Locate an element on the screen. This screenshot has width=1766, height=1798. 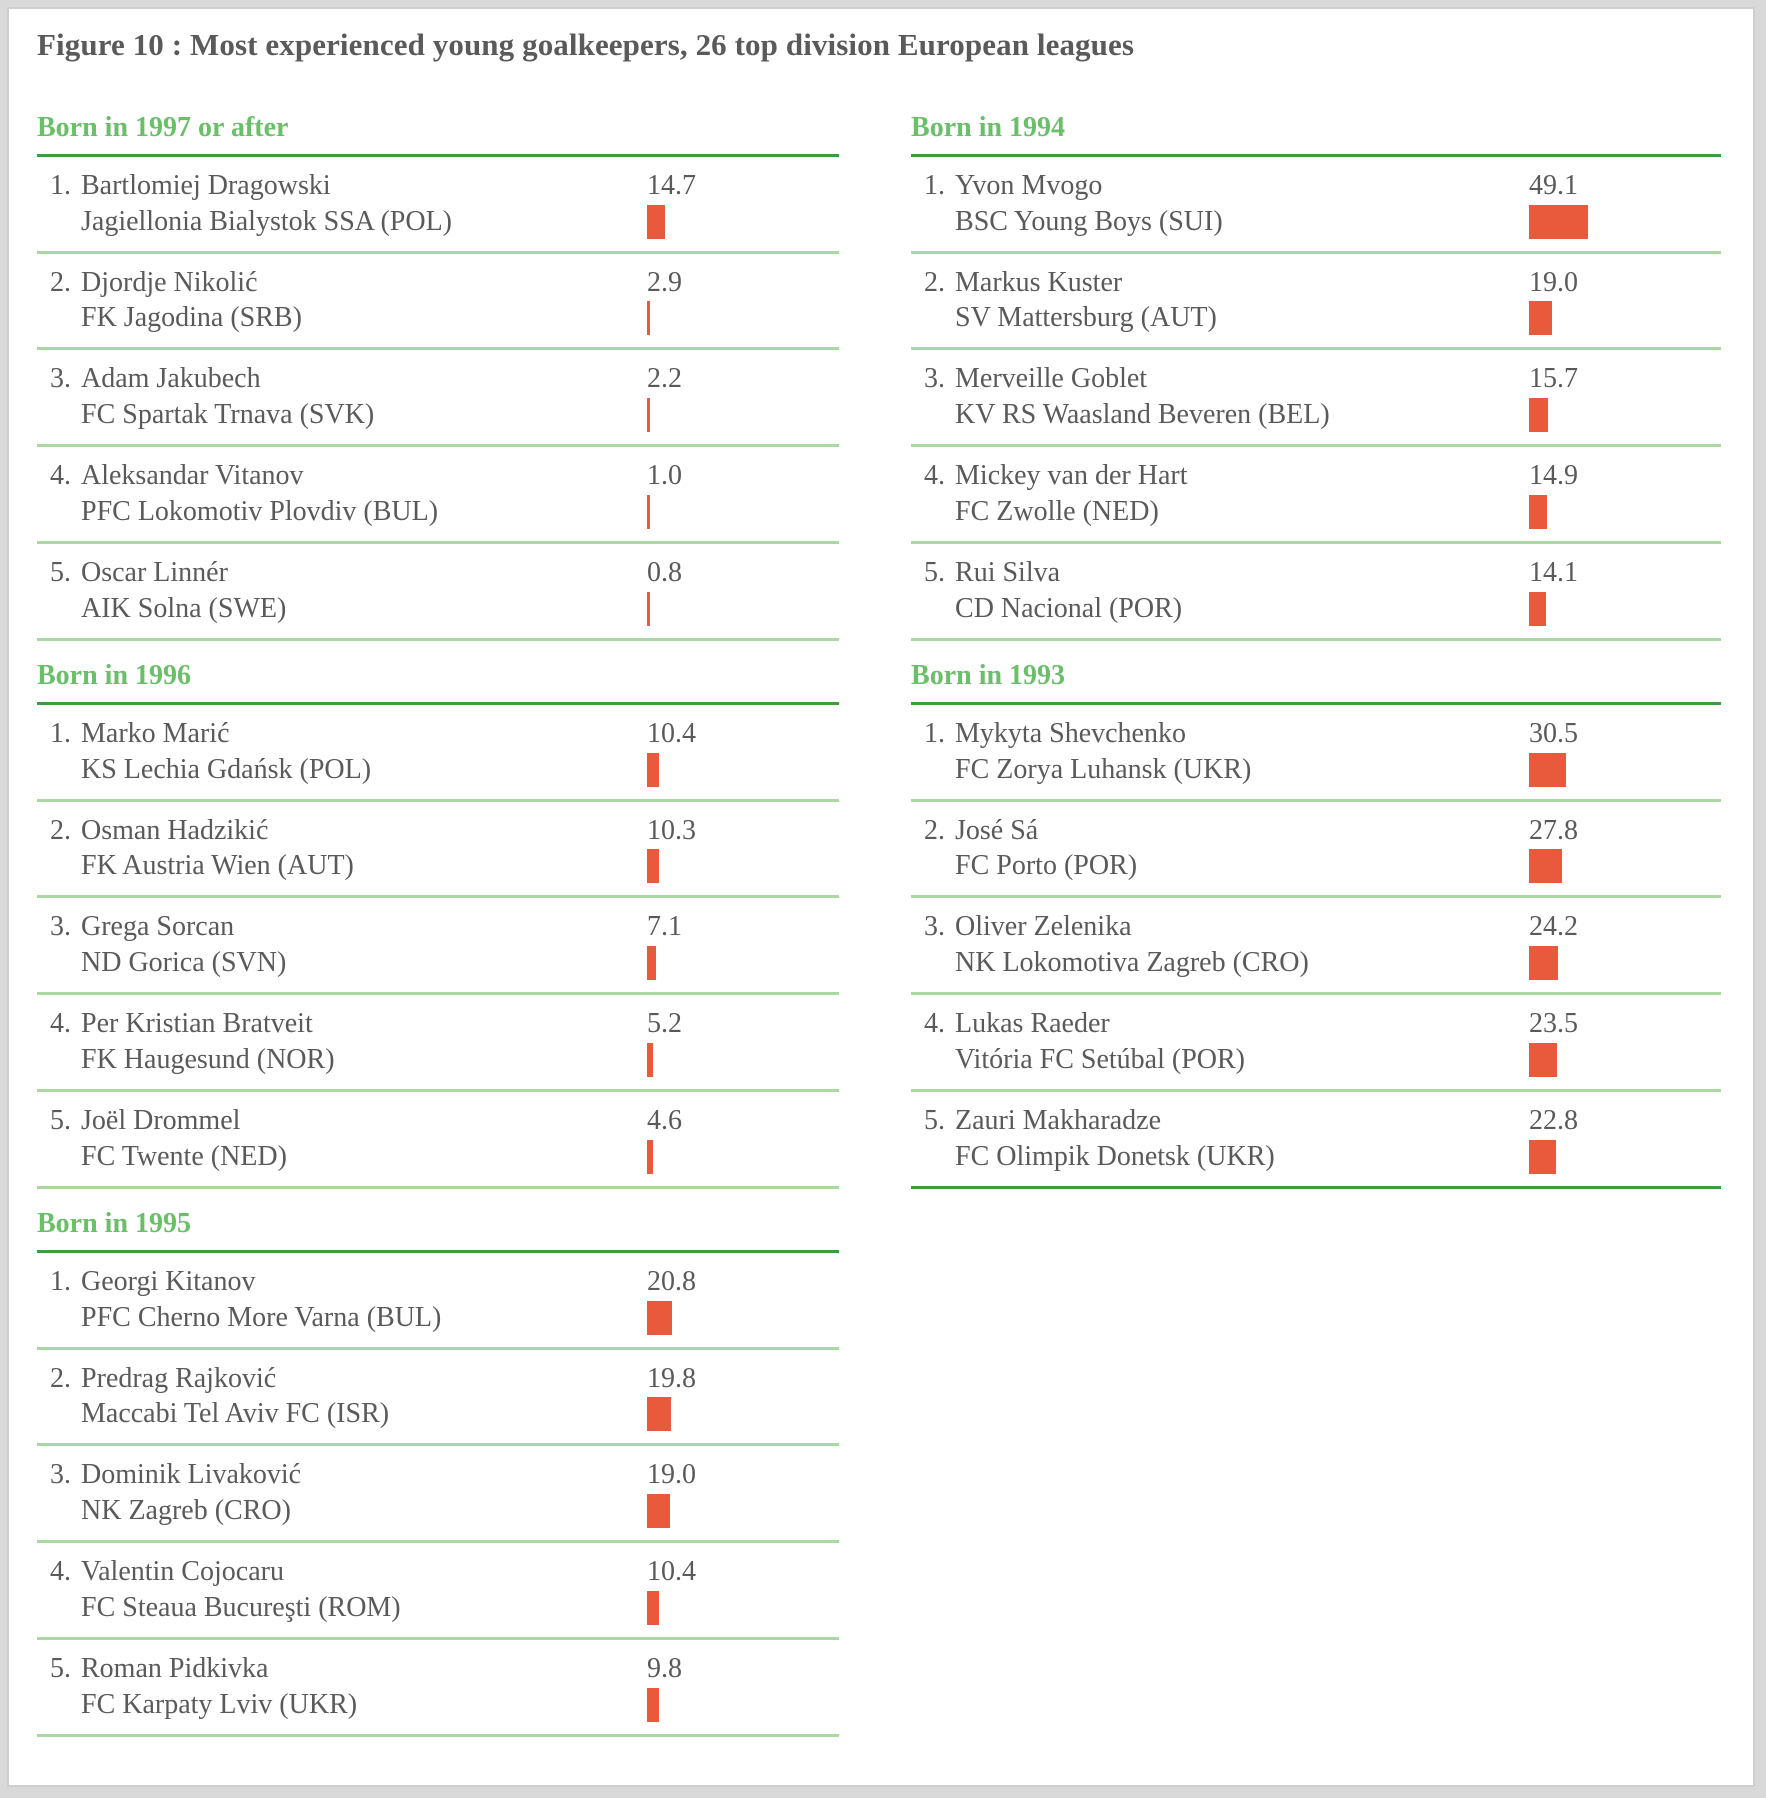
player-name: Mickey van der Hart is located at coordinates (1071, 476).